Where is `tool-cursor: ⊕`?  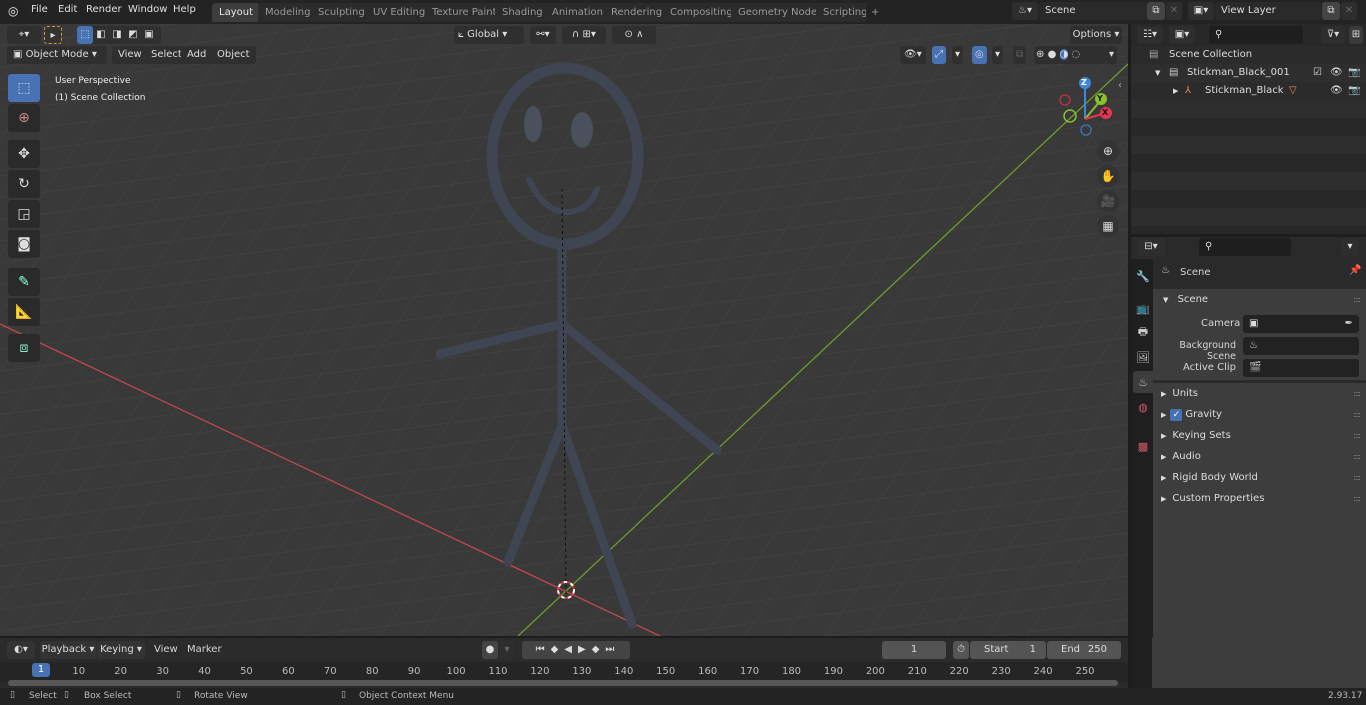 tool-cursor: ⊕ is located at coordinates (24, 118).